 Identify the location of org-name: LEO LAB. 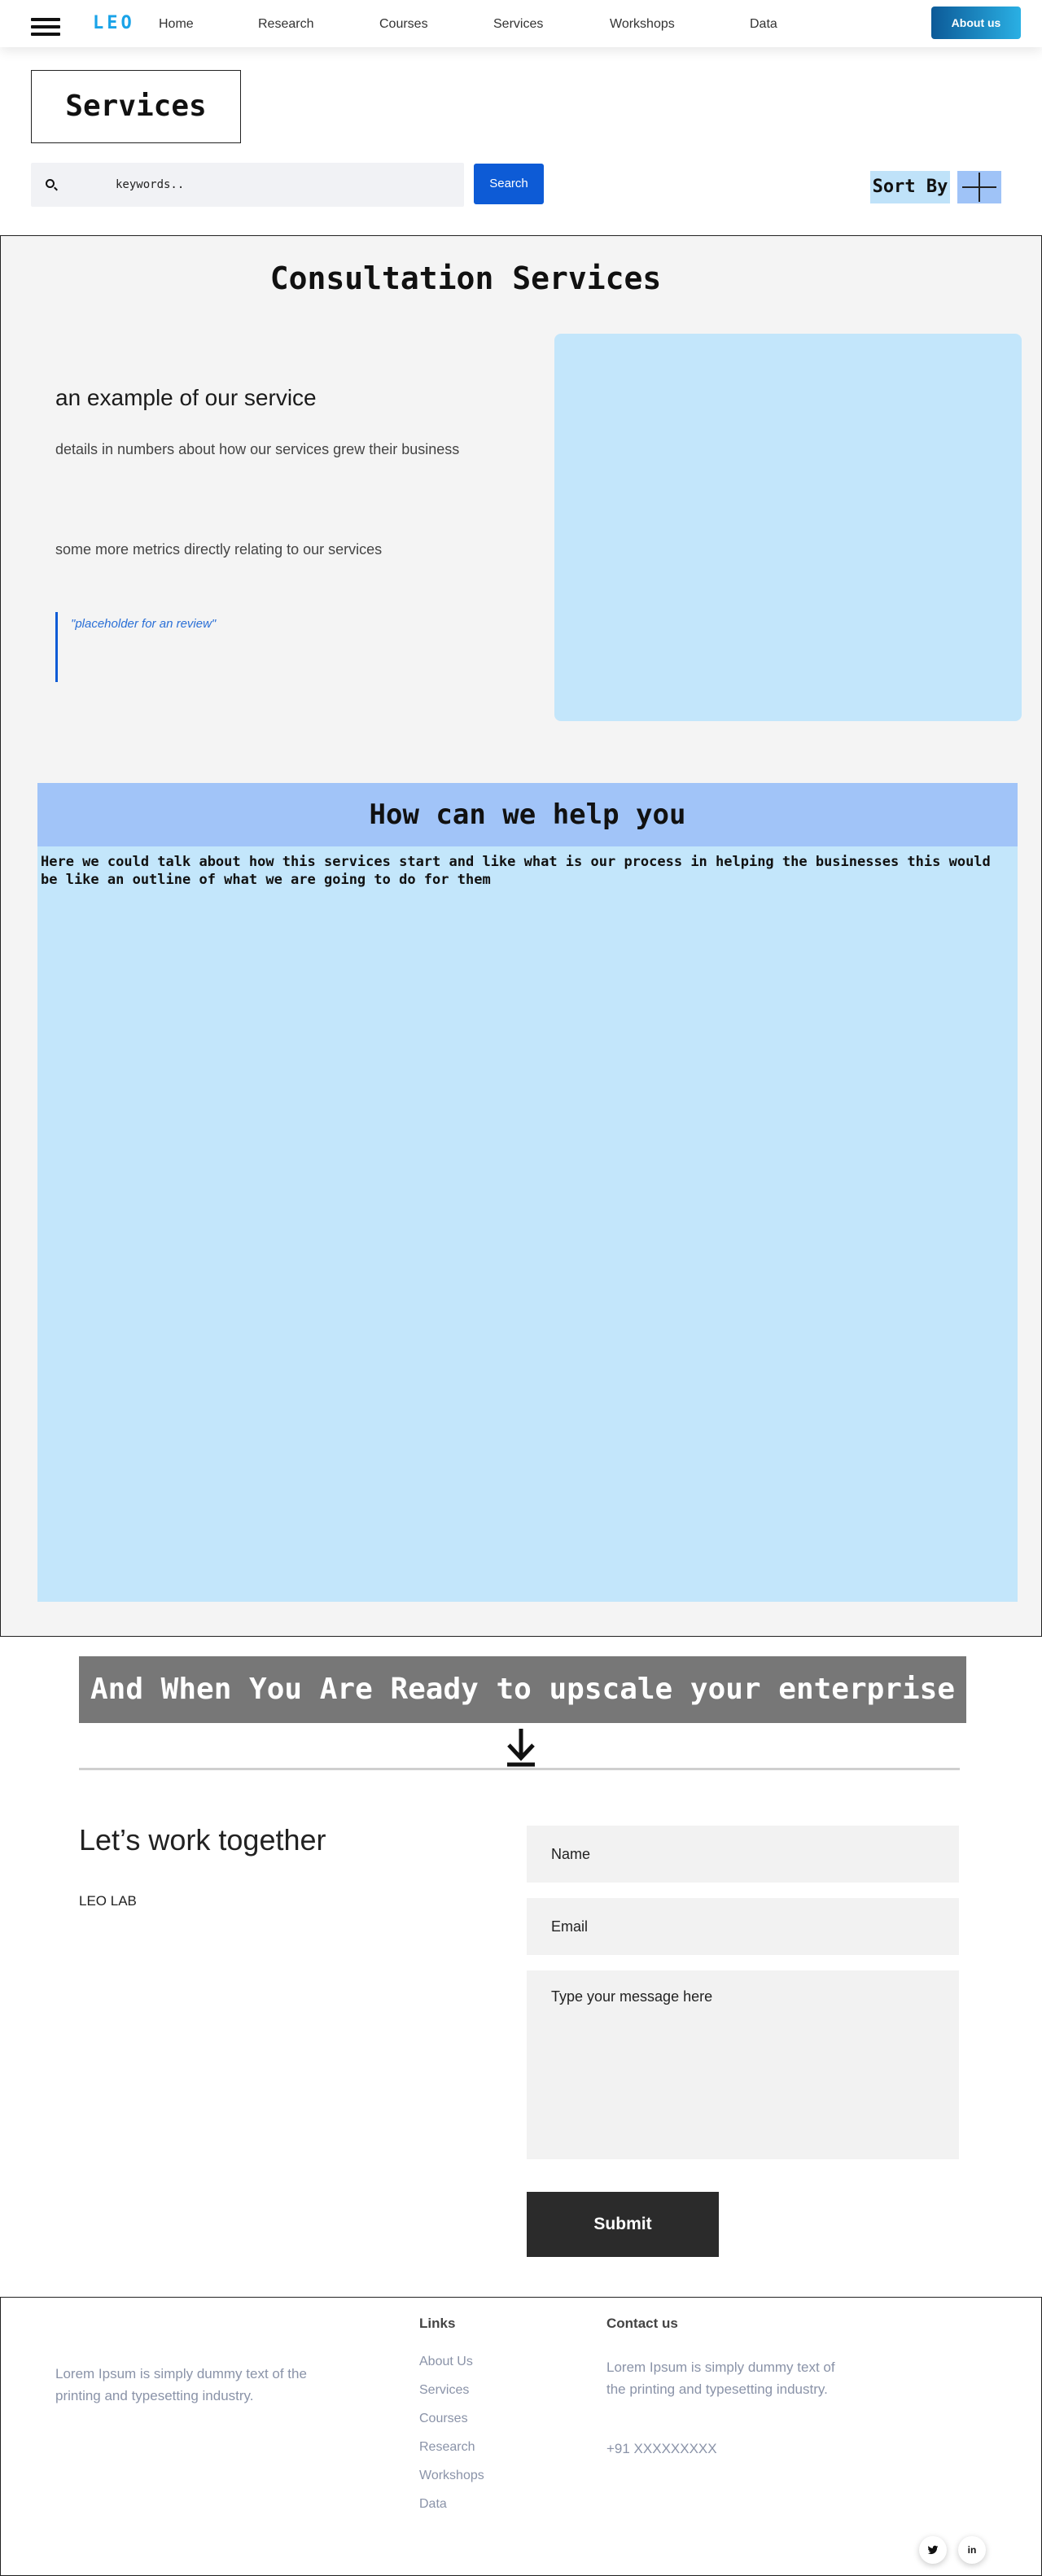
(108, 1901).